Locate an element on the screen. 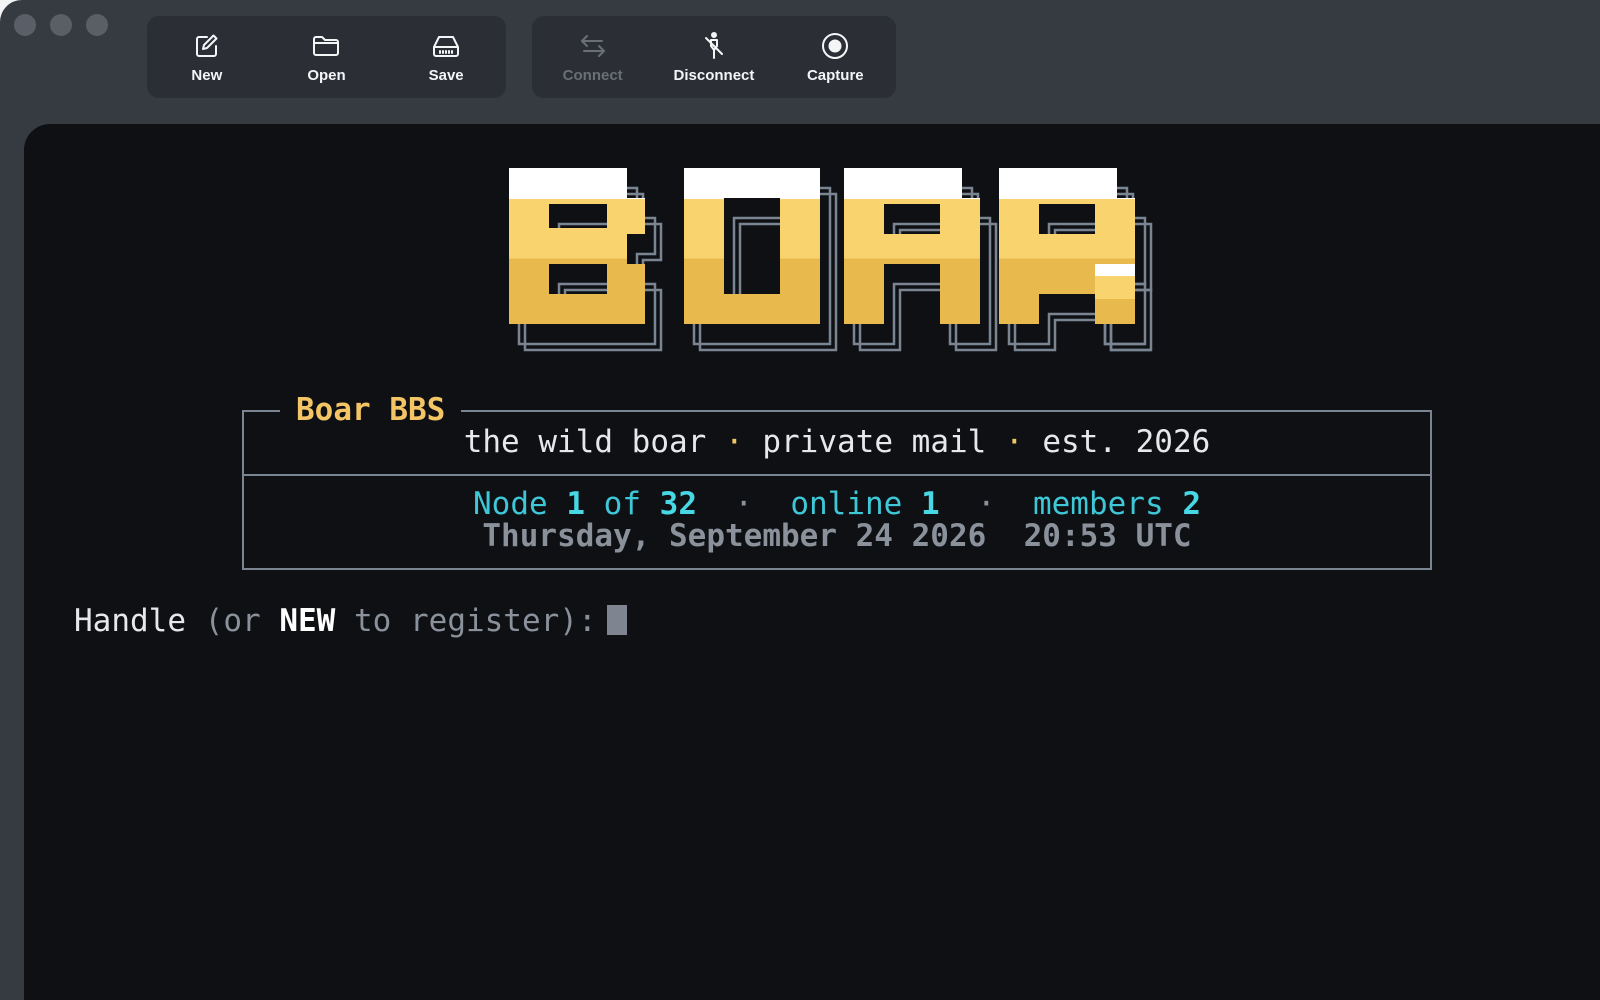 This screenshot has width=1600, height=1000. boar-ansi-logo is located at coordinates (831, 260).